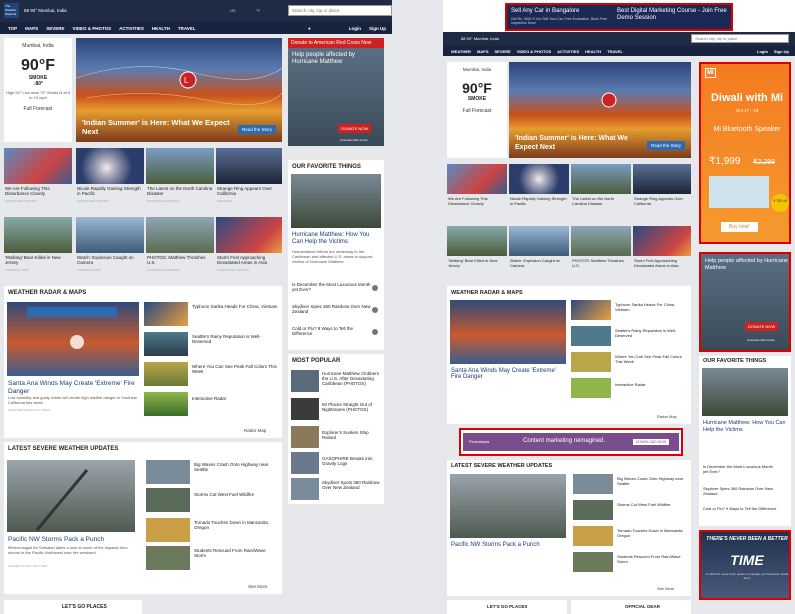 This screenshot has height=614, width=795. Describe the element at coordinates (336, 201) in the screenshot. I see `favorite-image` at that location.